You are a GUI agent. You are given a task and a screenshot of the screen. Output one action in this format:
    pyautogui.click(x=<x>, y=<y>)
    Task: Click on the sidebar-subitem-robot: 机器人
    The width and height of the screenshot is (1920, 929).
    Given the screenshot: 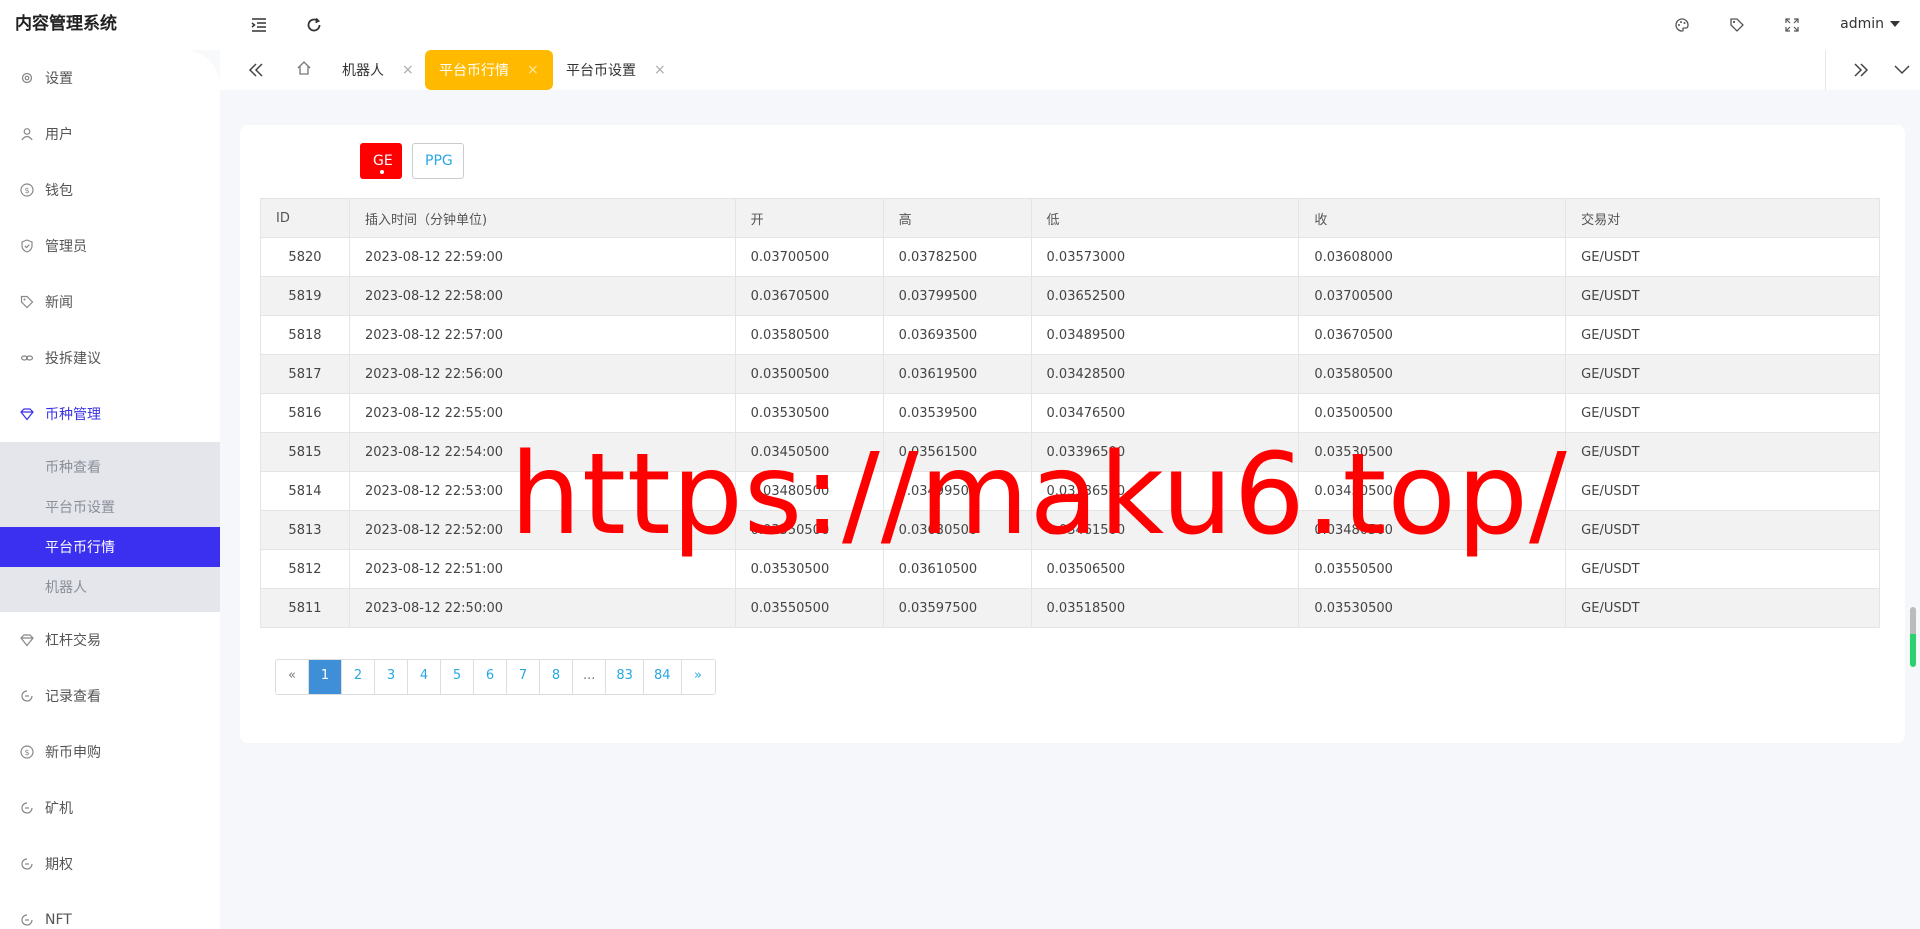 What is the action you would take?
    pyautogui.click(x=110, y=587)
    